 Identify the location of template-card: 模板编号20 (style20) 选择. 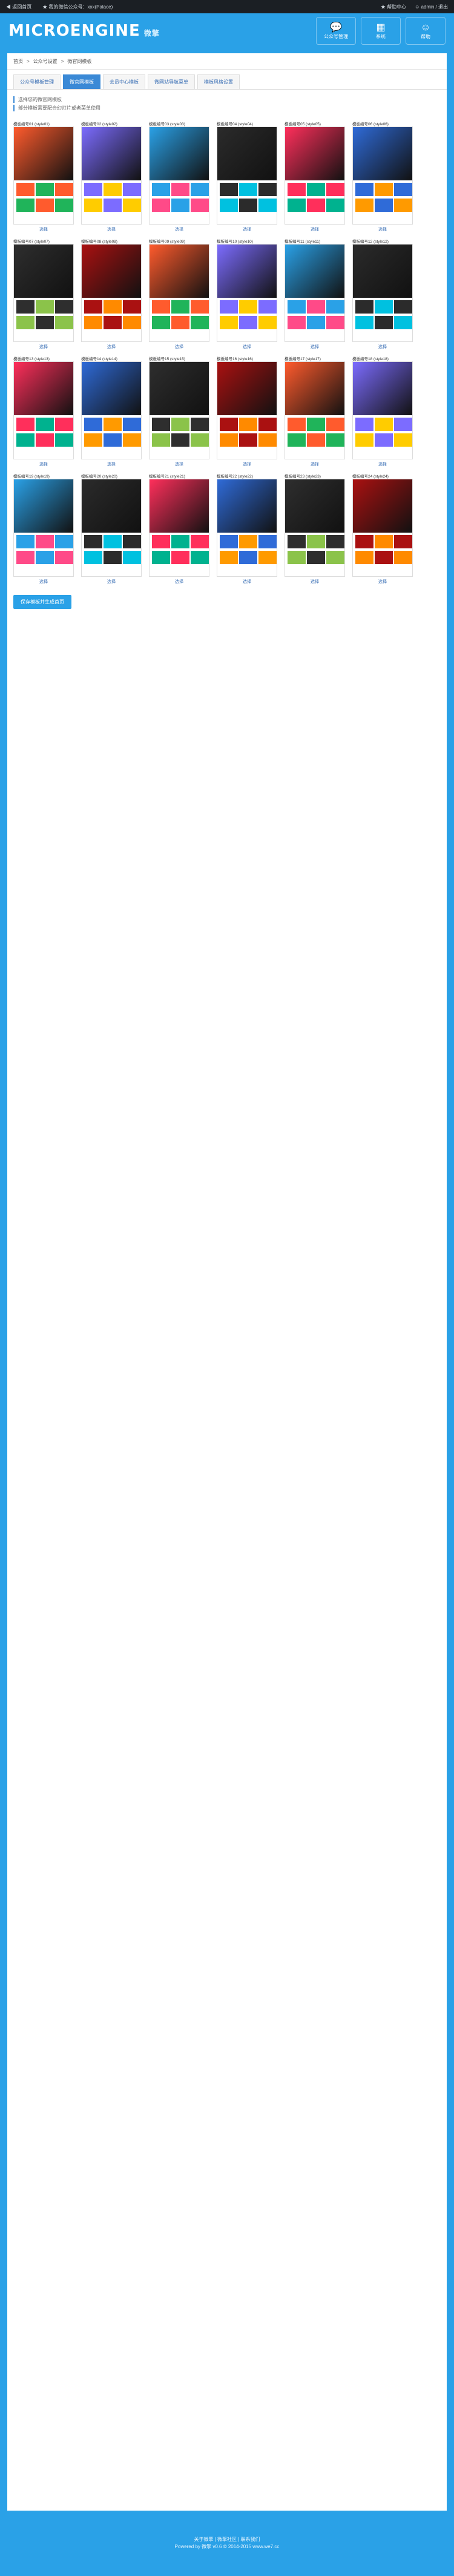
(111, 528).